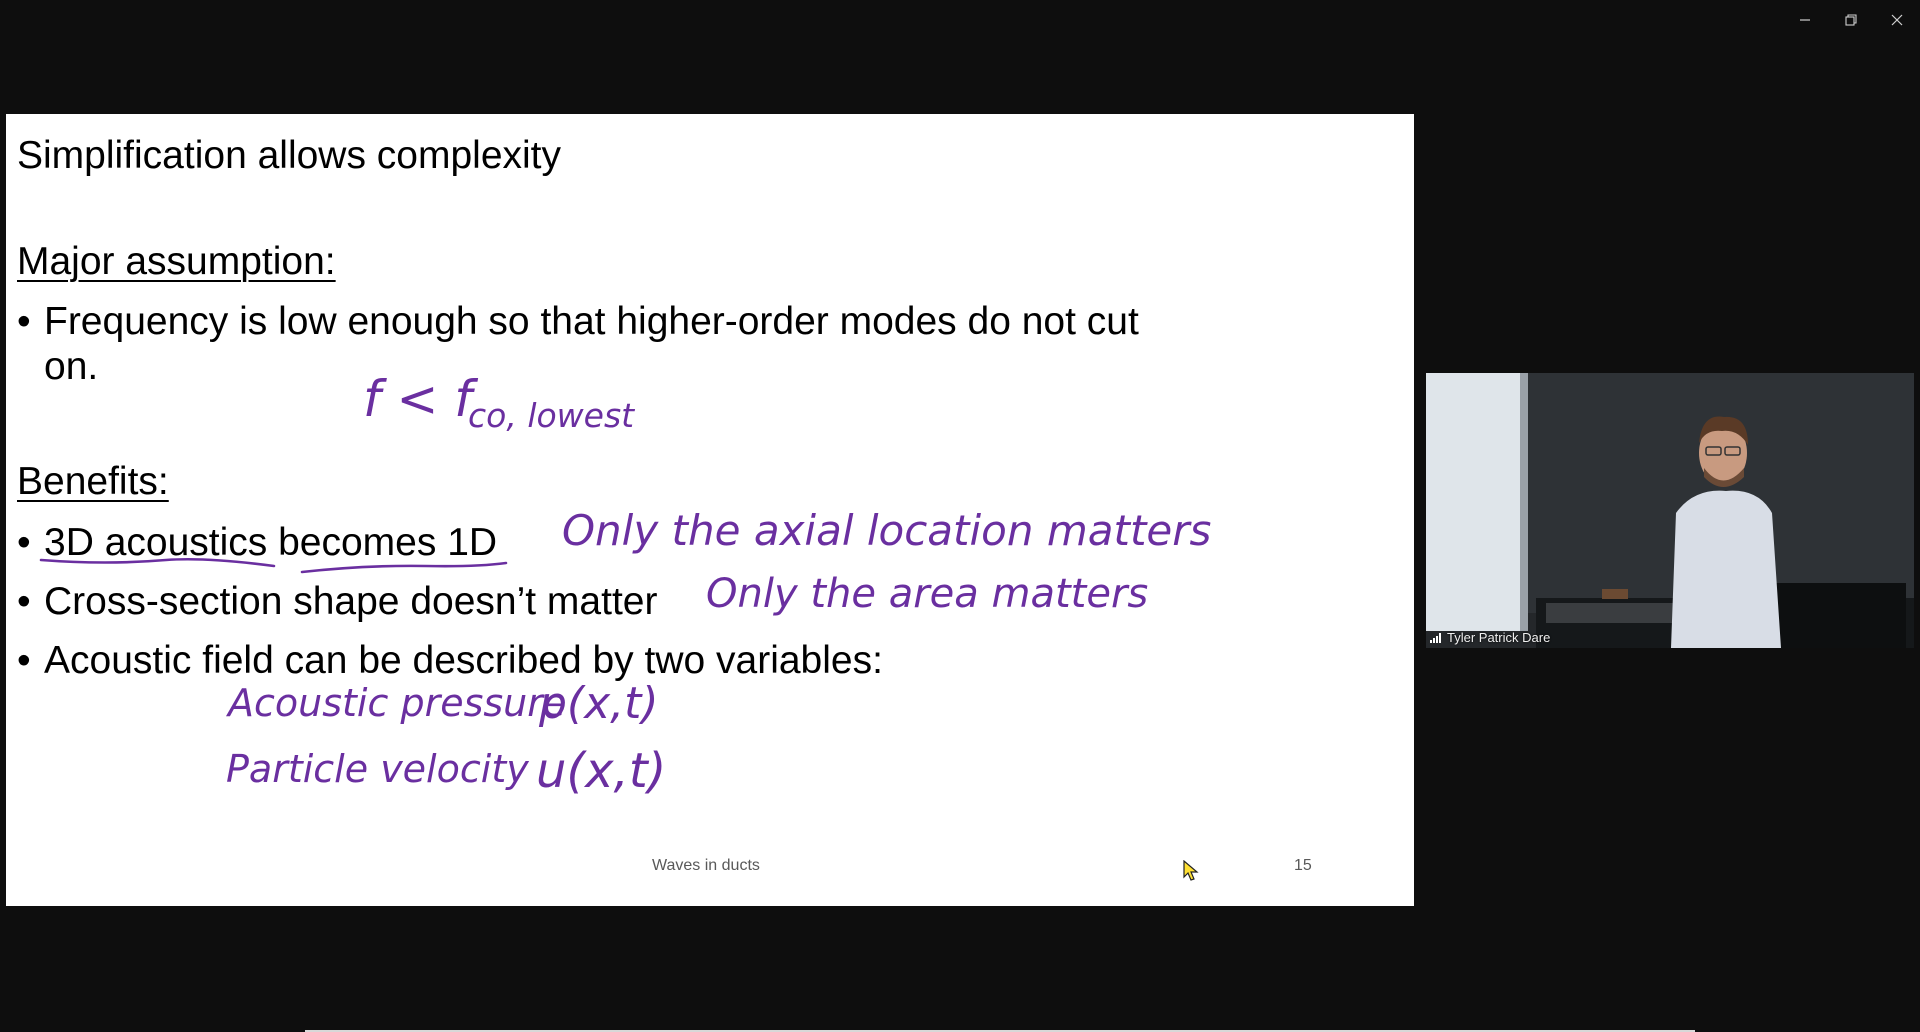 The height and width of the screenshot is (1032, 1920). What do you see at coordinates (1191, 870) in the screenshot?
I see `mouse-cursor-icon` at bounding box center [1191, 870].